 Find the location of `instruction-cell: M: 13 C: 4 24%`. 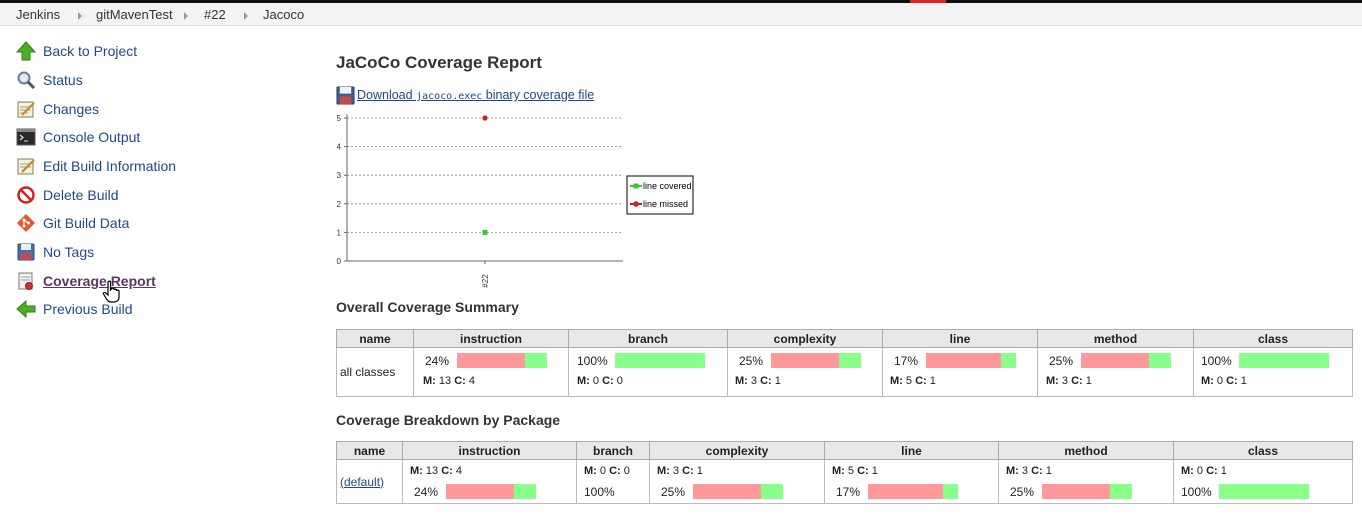

instruction-cell: M: 13 C: 4 24% is located at coordinates (489, 481).